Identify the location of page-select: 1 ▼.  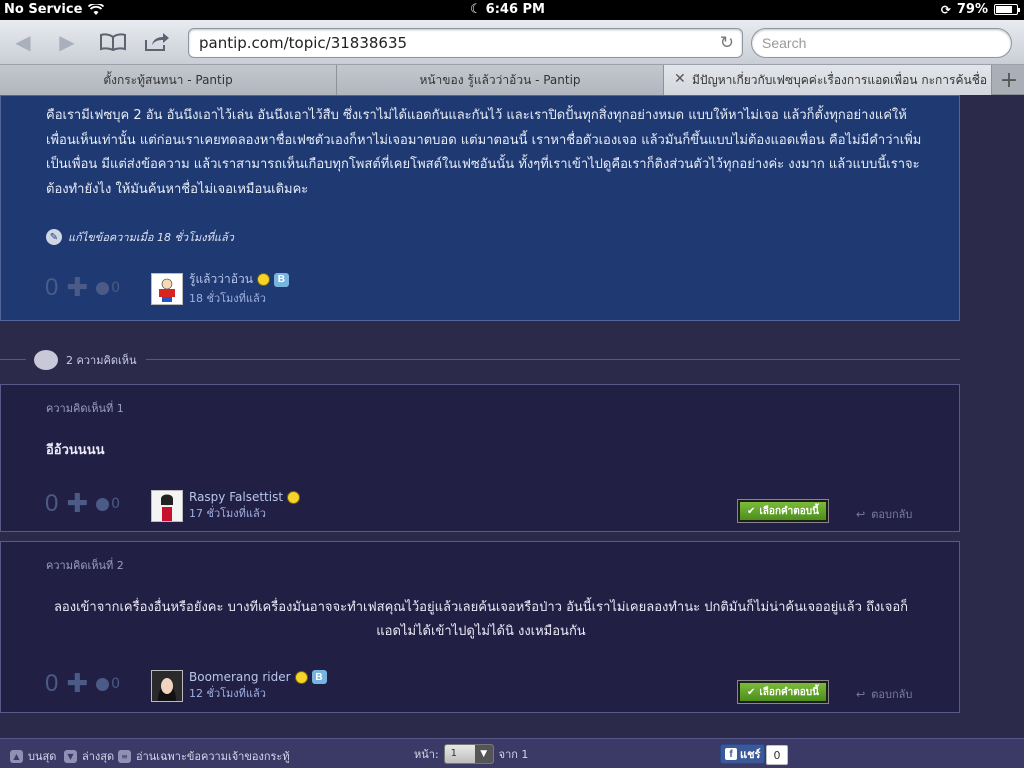
(468, 754).